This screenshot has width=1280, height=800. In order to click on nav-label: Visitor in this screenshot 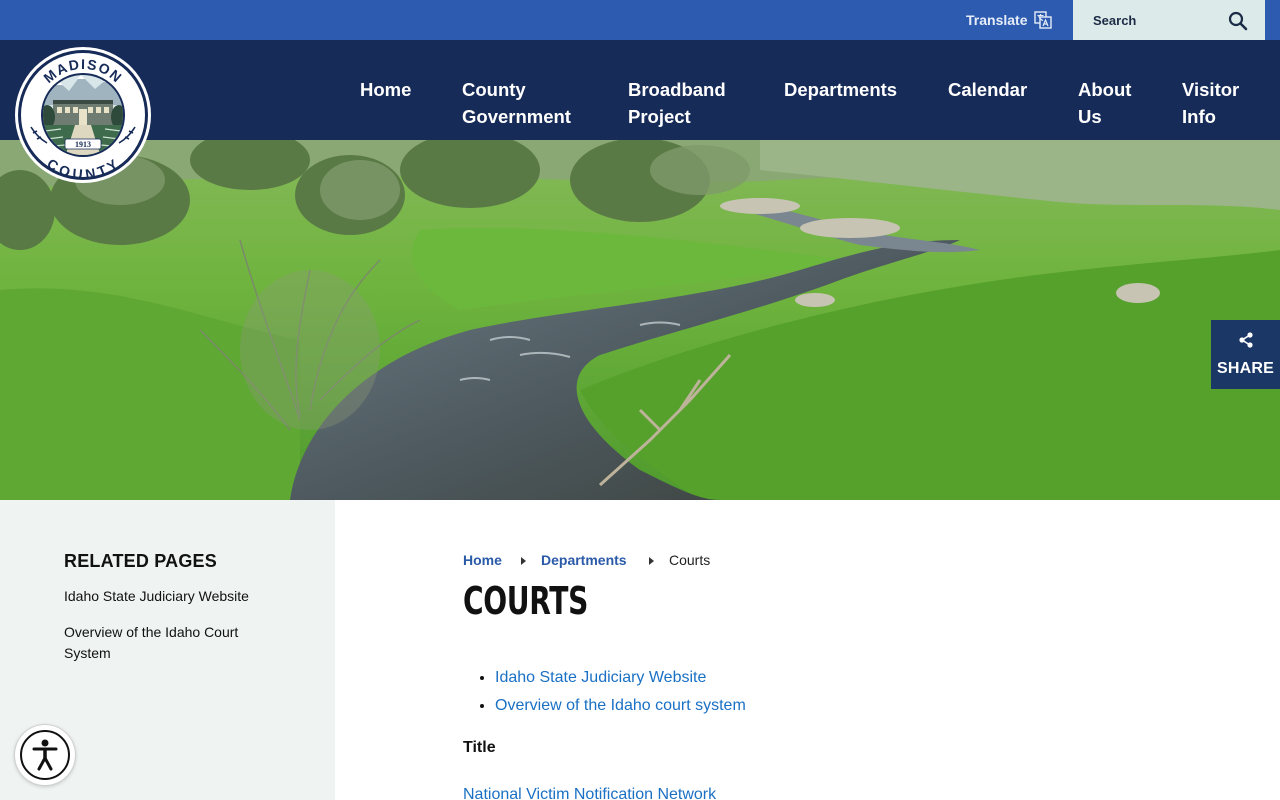, I will do `click(1211, 89)`.